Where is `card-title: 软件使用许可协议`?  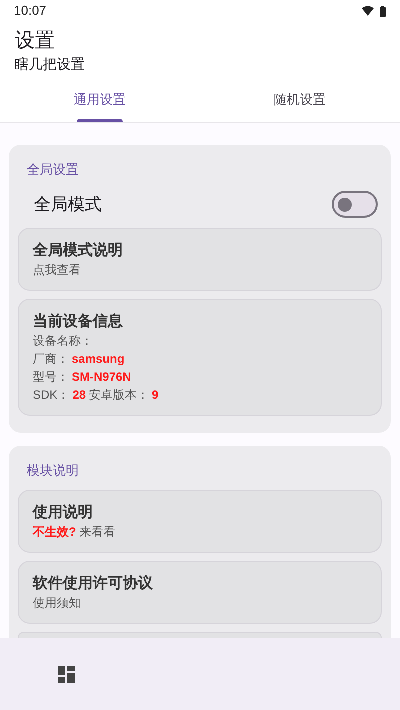 card-title: 软件使用许可协议 is located at coordinates (93, 584).